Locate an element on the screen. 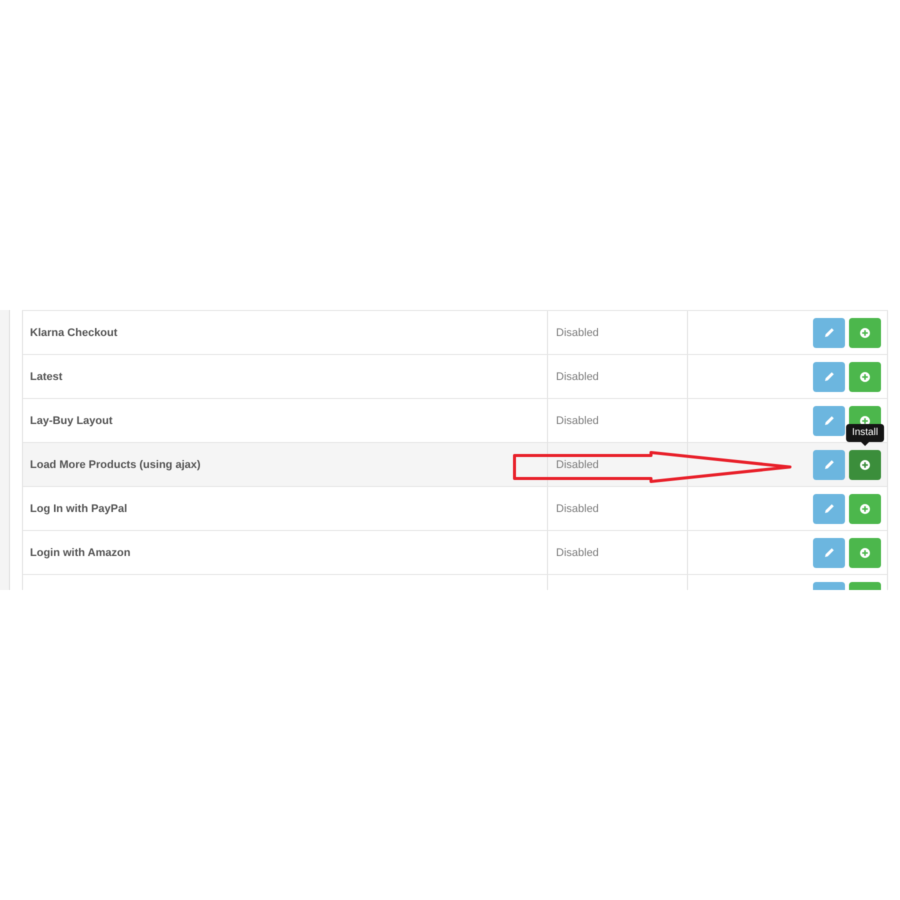  module-name-cell: Login with Amazon is located at coordinates (285, 553).